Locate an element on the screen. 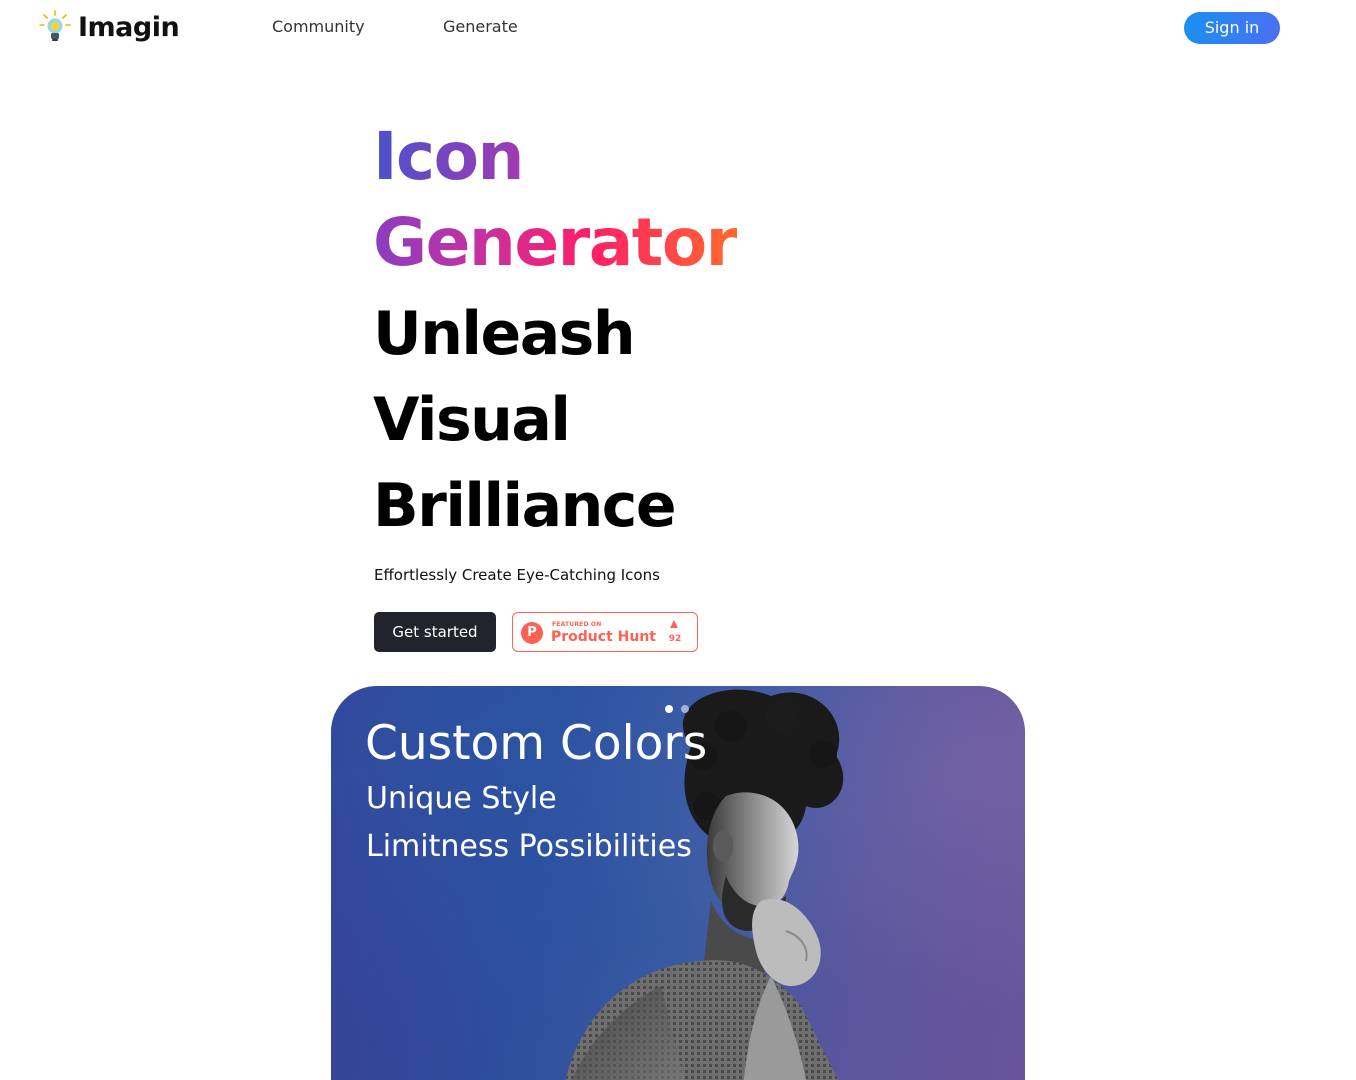  upvote-arrow-icon is located at coordinates (674, 624).